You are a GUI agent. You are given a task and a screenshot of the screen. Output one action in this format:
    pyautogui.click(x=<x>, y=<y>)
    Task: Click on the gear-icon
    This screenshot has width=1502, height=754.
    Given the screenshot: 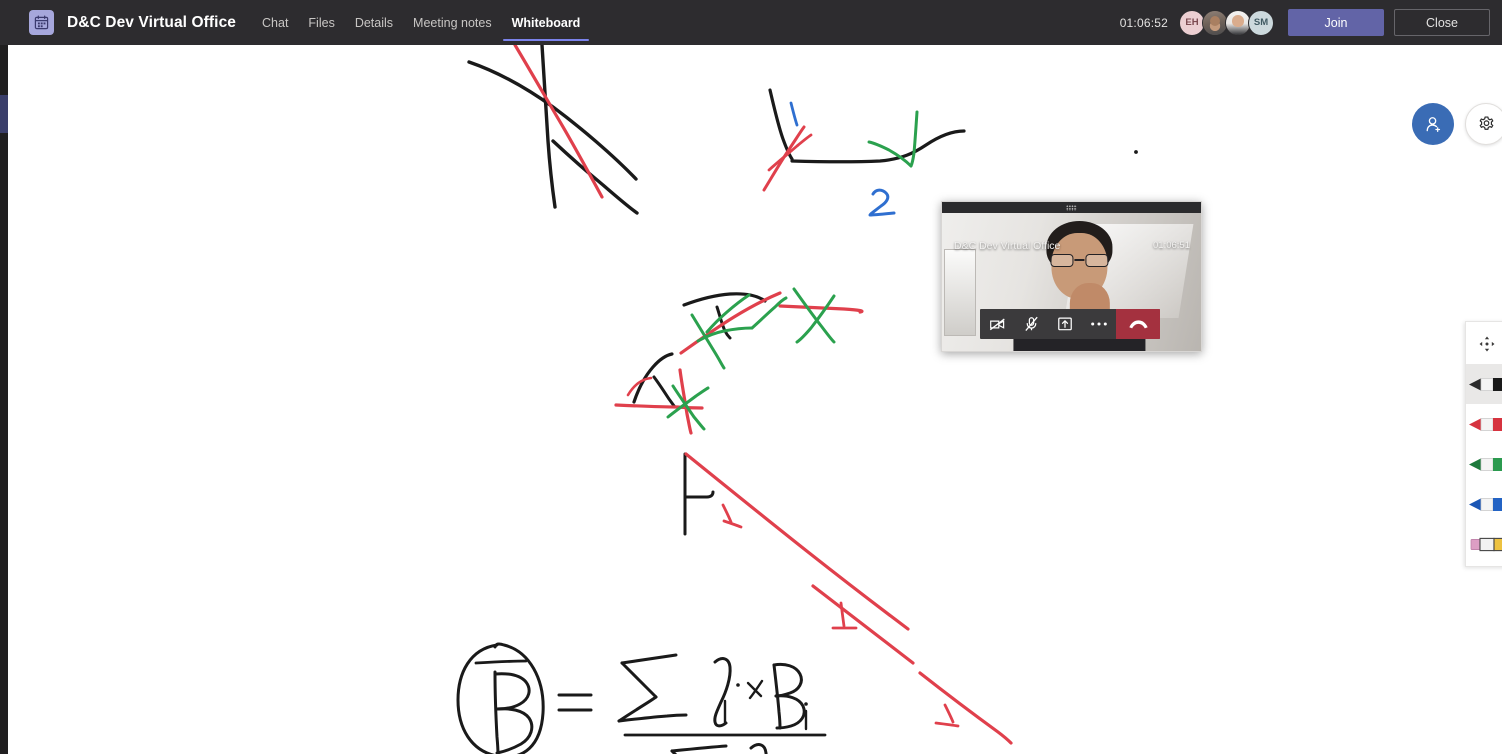 What is the action you would take?
    pyautogui.click(x=1486, y=122)
    